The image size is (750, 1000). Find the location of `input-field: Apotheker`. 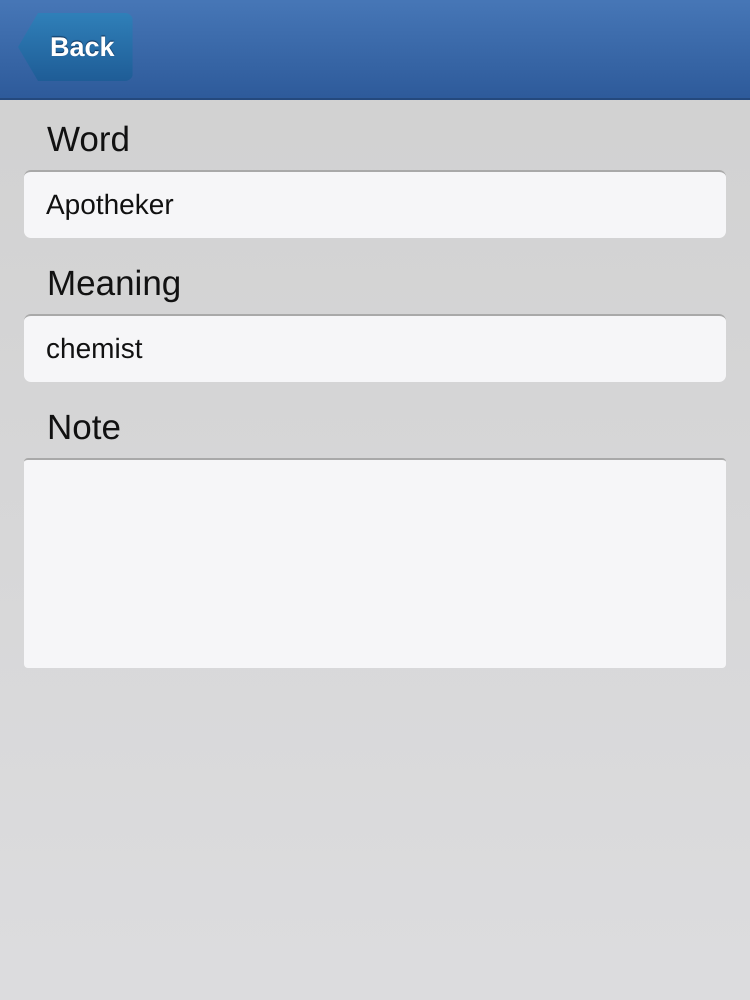

input-field: Apotheker is located at coordinates (375, 204).